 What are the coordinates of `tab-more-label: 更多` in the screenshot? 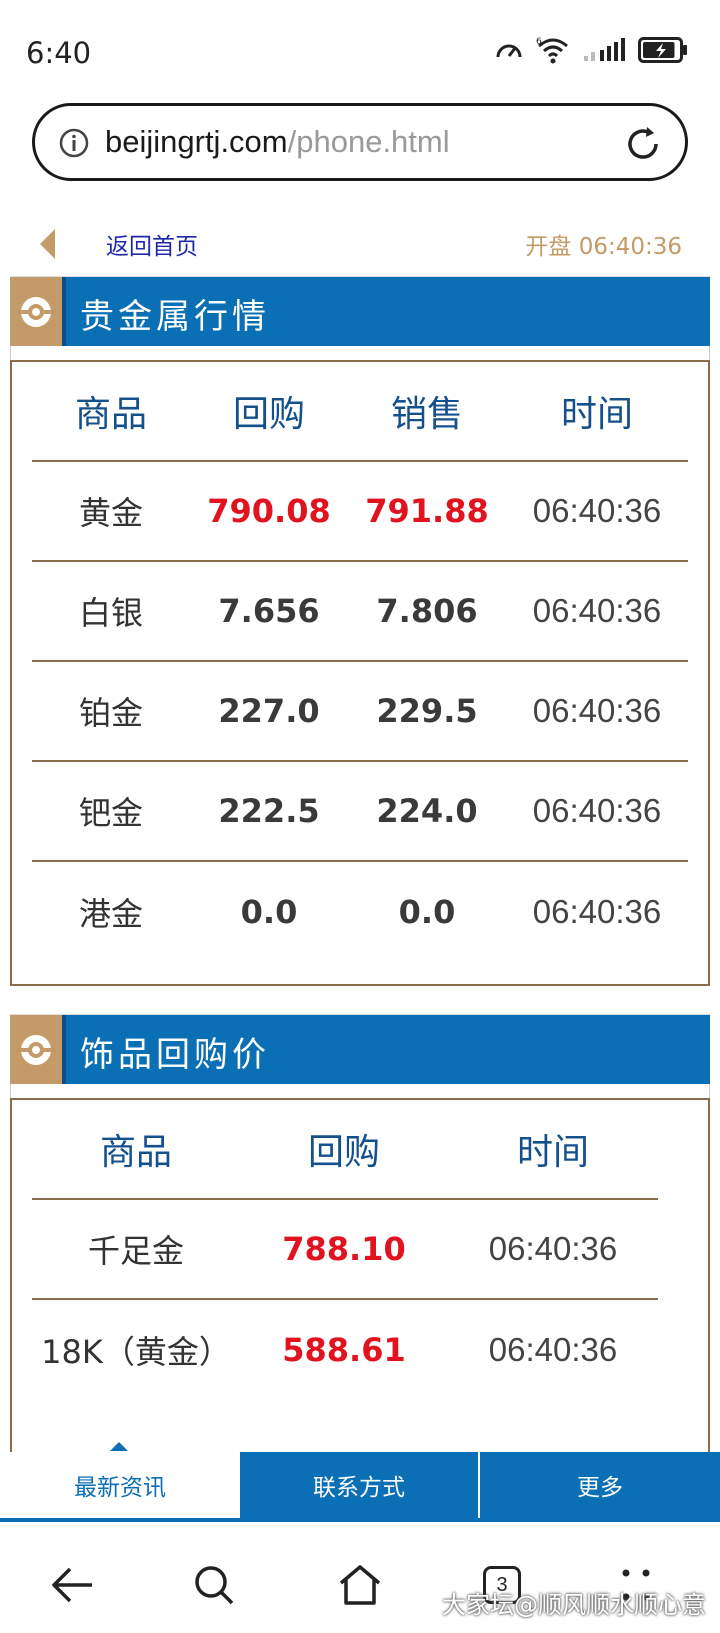 It's located at (600, 1488).